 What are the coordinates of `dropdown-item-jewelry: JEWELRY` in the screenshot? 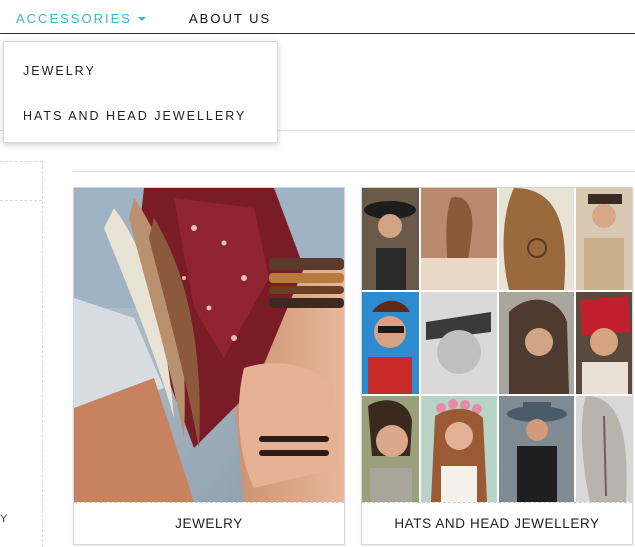 It's located at (59, 71).